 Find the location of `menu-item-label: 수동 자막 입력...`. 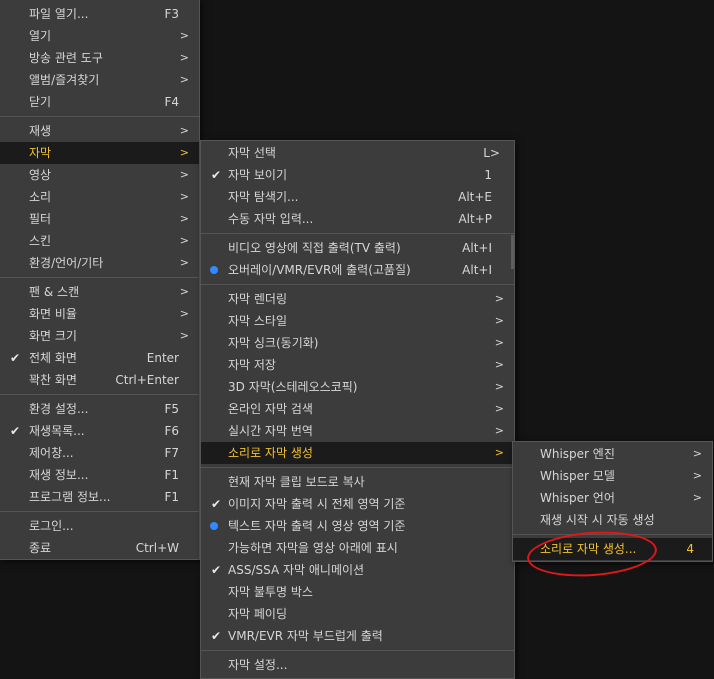

menu-item-label: 수동 자막 입력... is located at coordinates (271, 219).